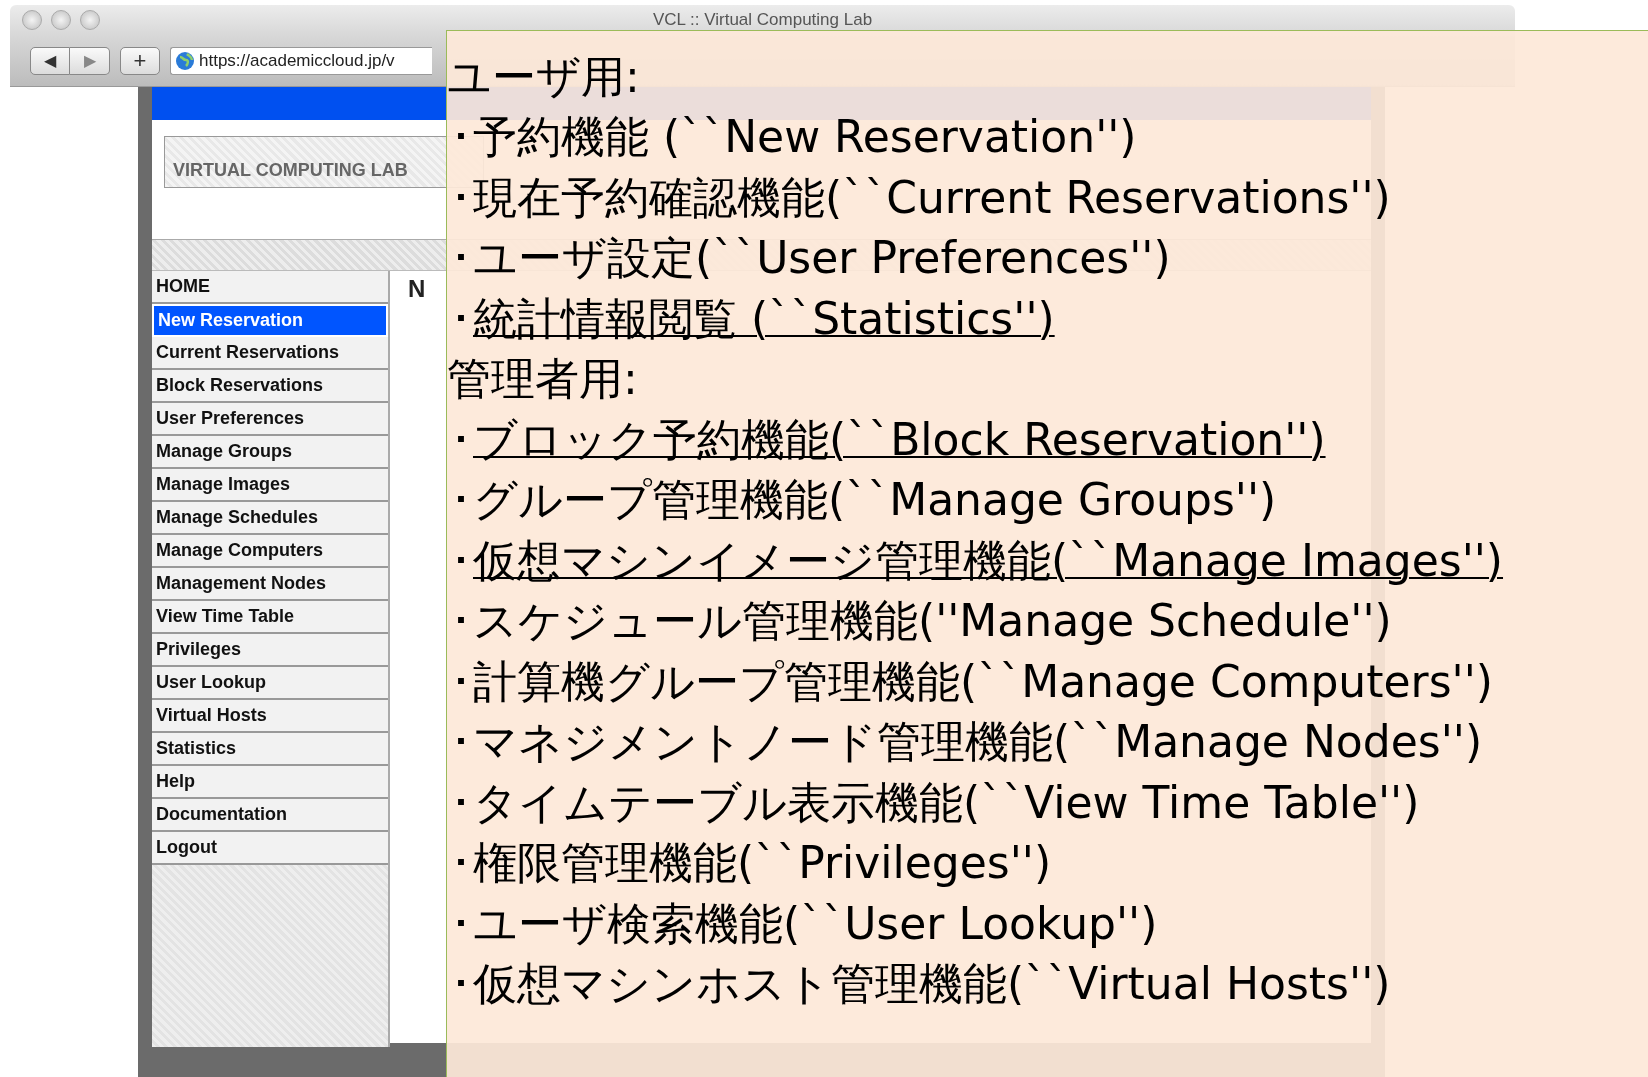 Image resolution: width=1648 pixels, height=1077 pixels. What do you see at coordinates (270, 419) in the screenshot?
I see `nav-item: User Preferences` at bounding box center [270, 419].